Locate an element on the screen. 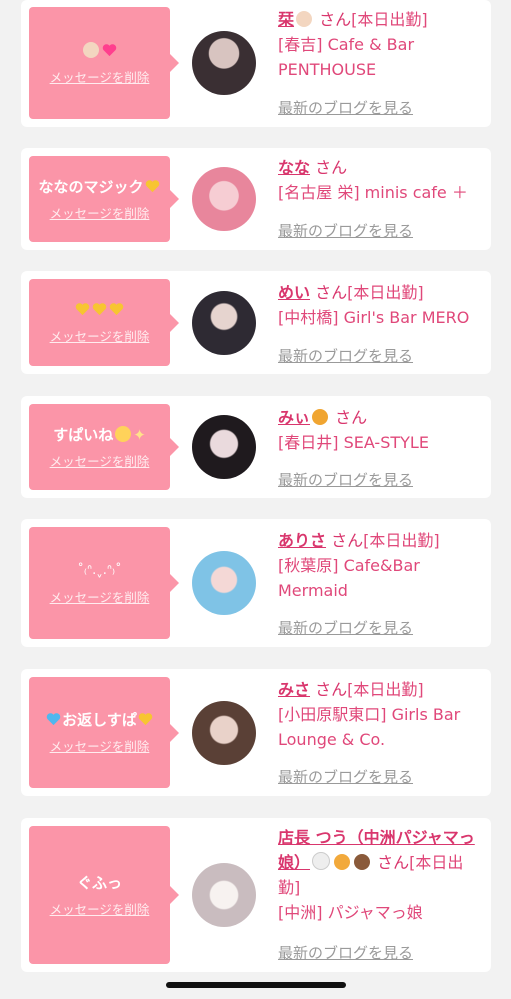  message-text: ˚₍ᐢ.ˬ.ᐢ₎˚ is located at coordinates (99, 570).